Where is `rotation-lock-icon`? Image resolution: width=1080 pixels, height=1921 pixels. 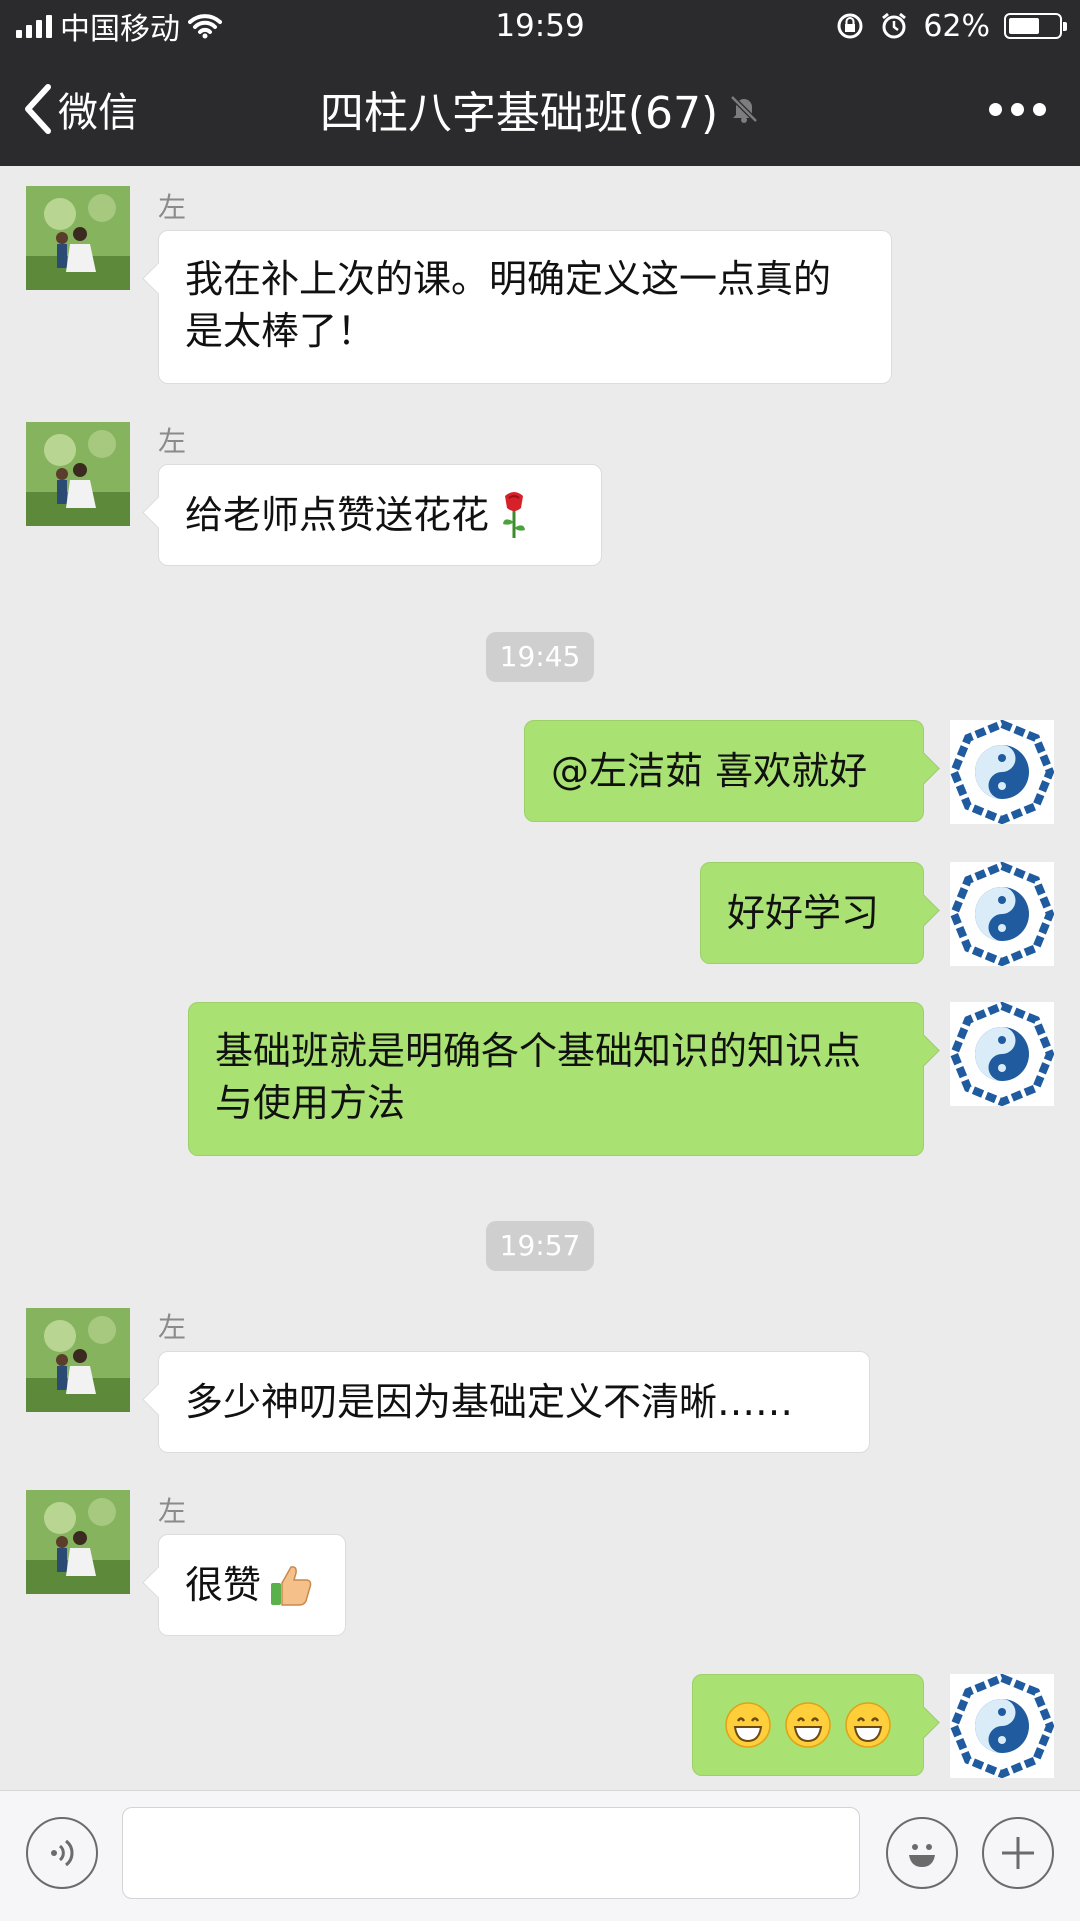 rotation-lock-icon is located at coordinates (850, 26).